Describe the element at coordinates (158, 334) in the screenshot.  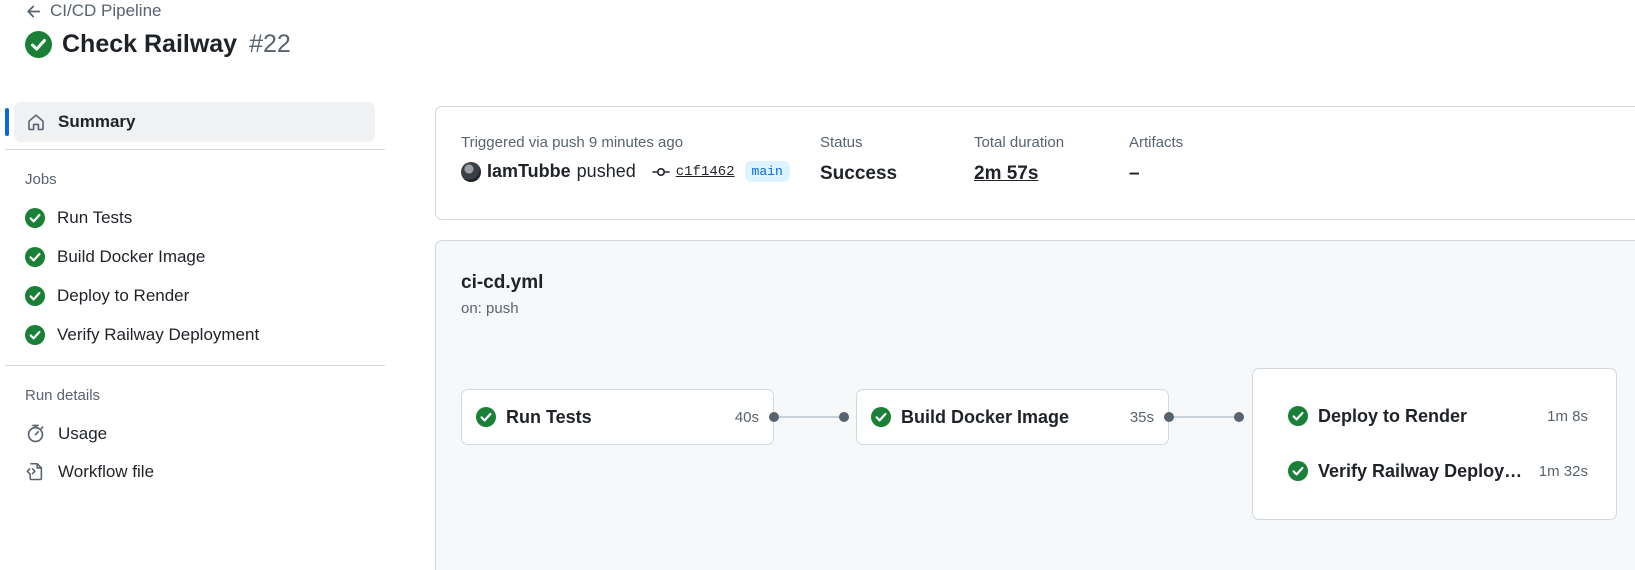
I see `sidebar-job-label: Verify Railway Deployment` at that location.